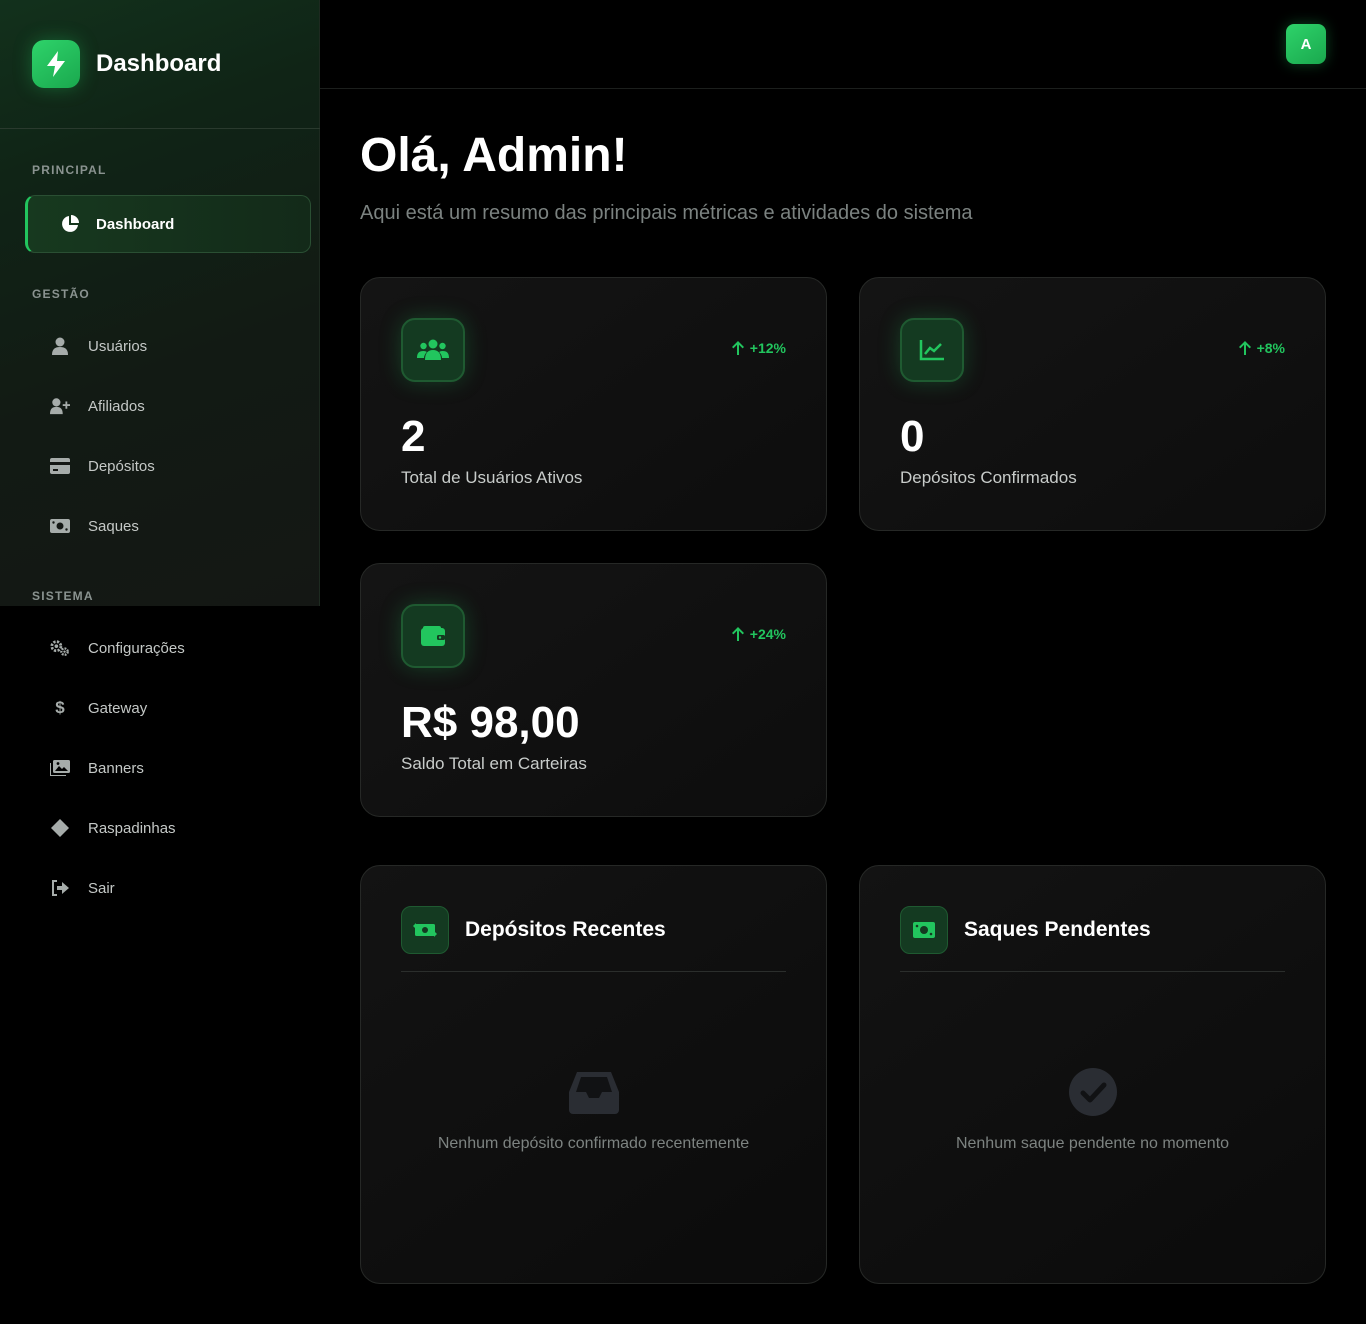 The height and width of the screenshot is (1324, 1366). I want to click on trend-value: +24%, so click(767, 634).